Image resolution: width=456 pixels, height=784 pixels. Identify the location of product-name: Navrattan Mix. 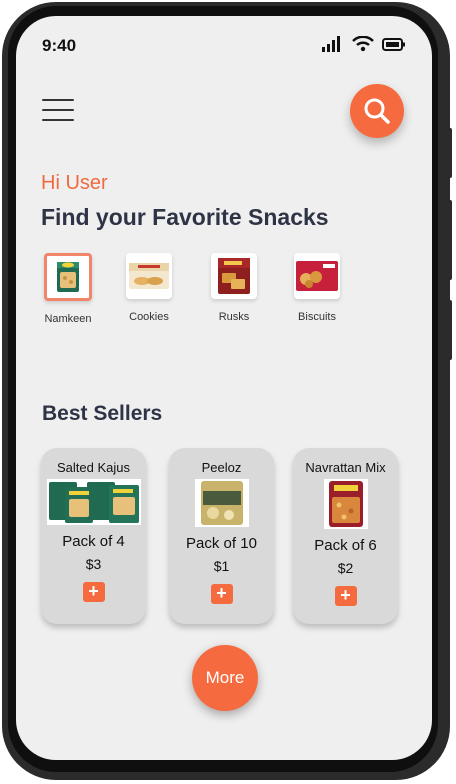
(345, 467).